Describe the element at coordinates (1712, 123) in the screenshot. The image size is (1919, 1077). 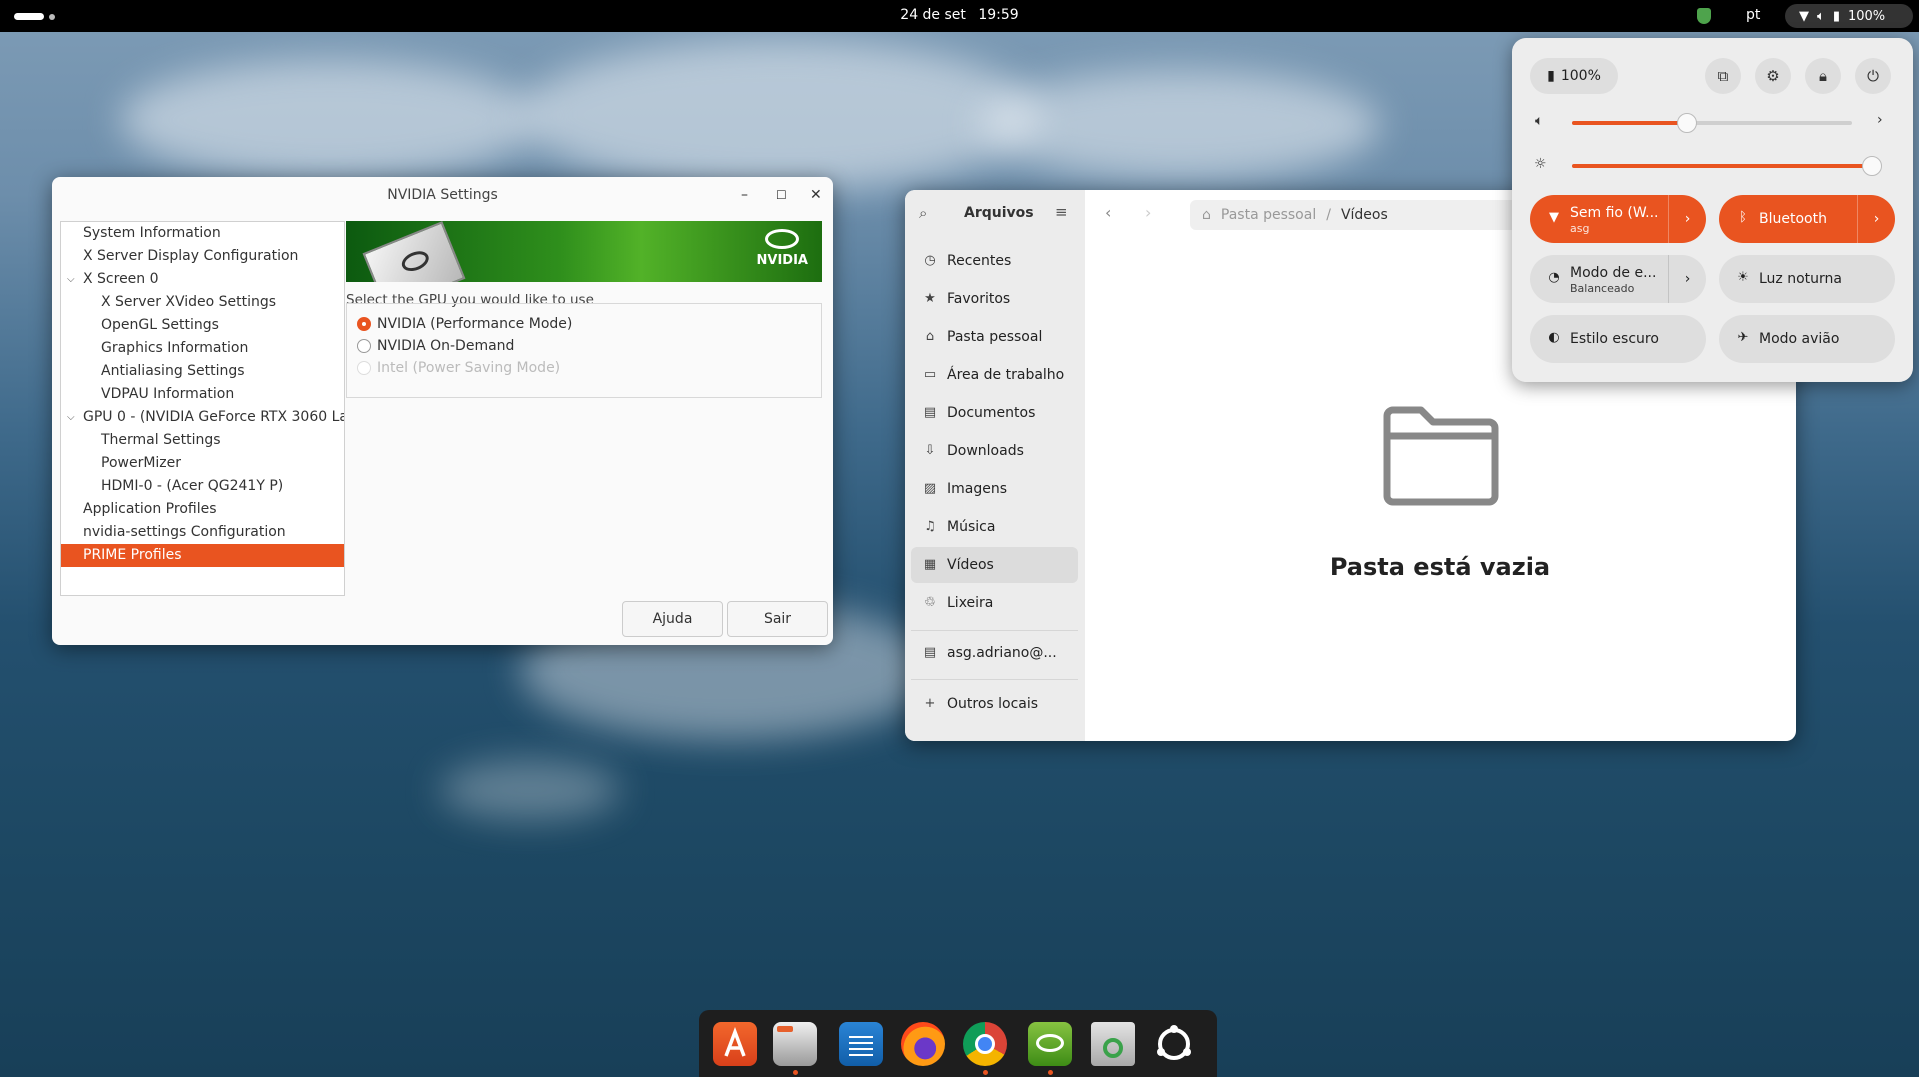
I see `volume-slider` at that location.